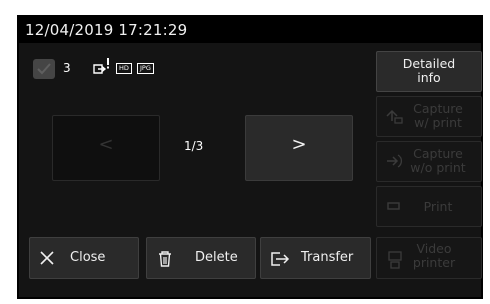 The image size is (490, 304). Describe the element at coordinates (394, 161) in the screenshot. I see `capture-icon` at that location.